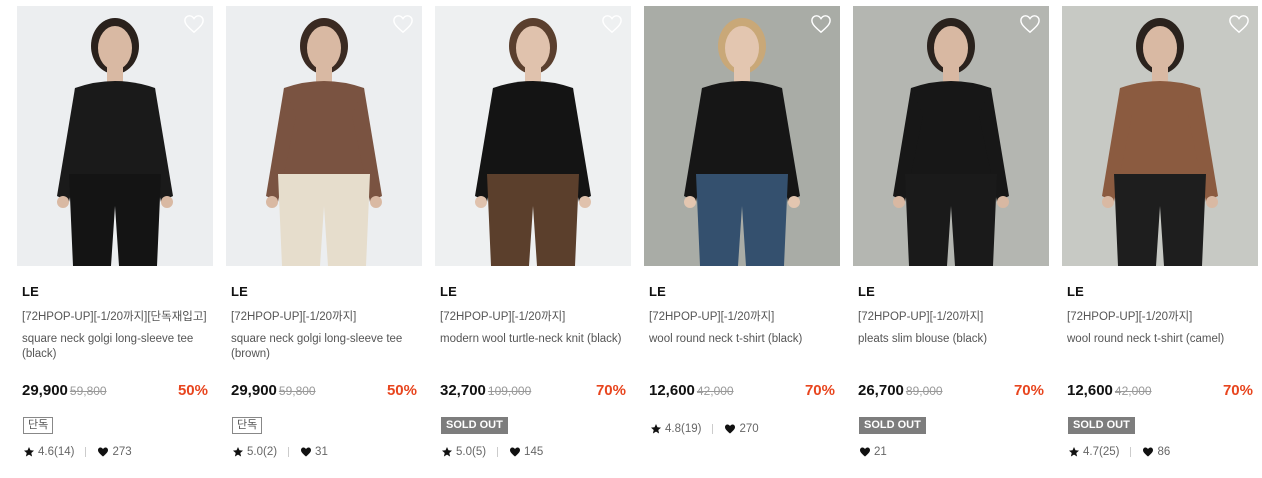 The image size is (1262, 478). I want to click on product-stats: 4.8(19) 270, so click(704, 429).